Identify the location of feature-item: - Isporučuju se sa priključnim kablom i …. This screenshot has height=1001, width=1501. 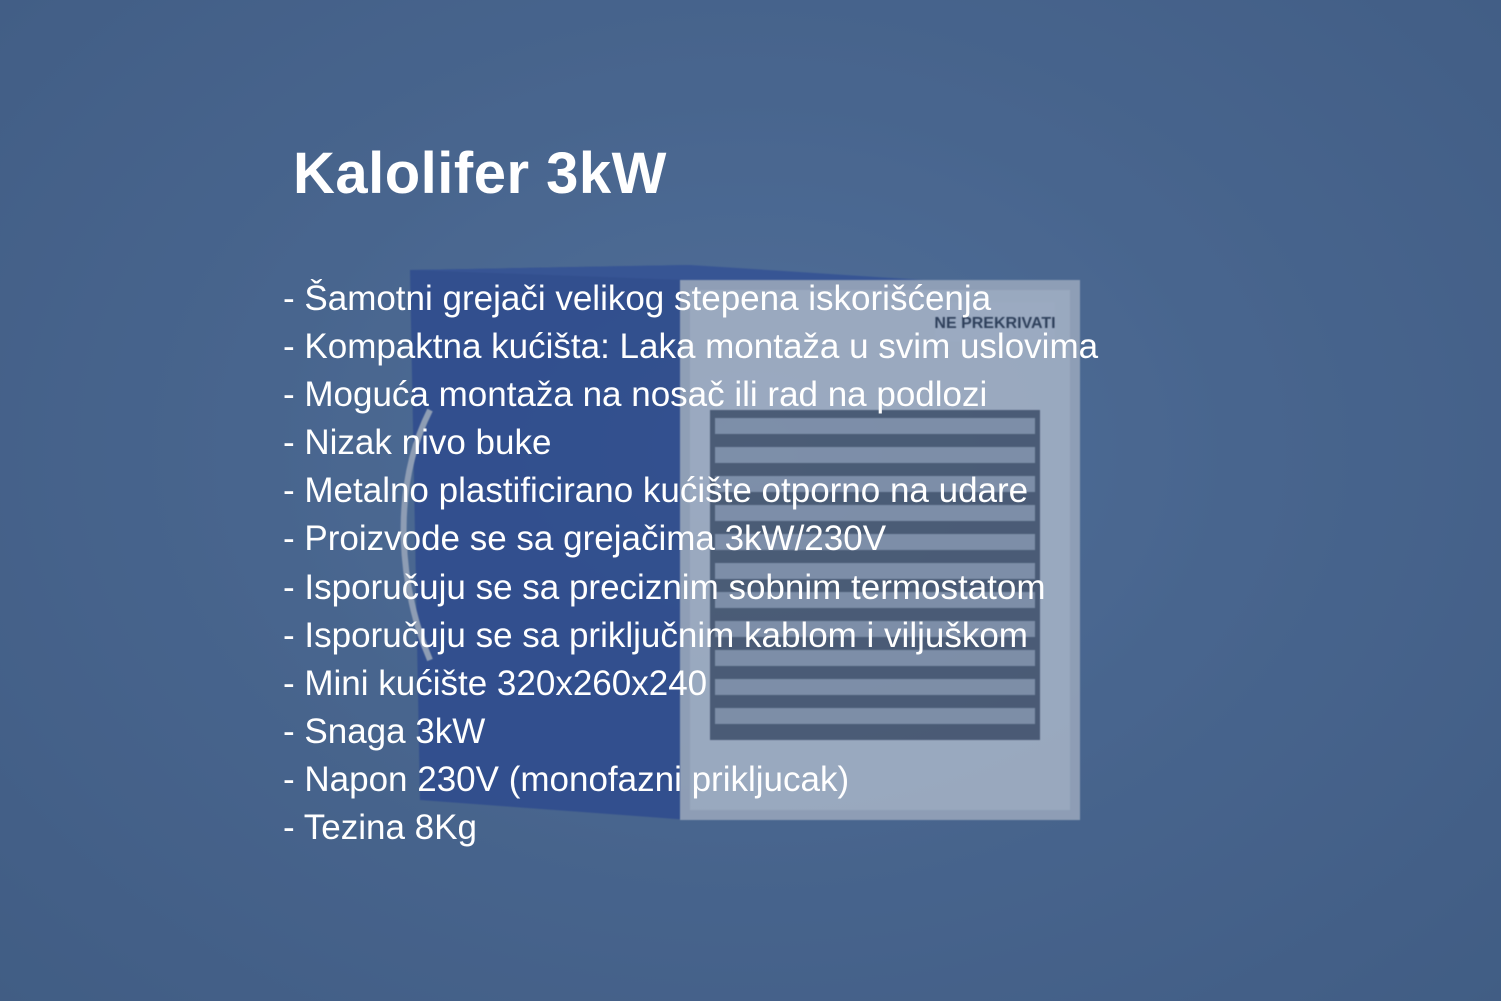
(655, 635).